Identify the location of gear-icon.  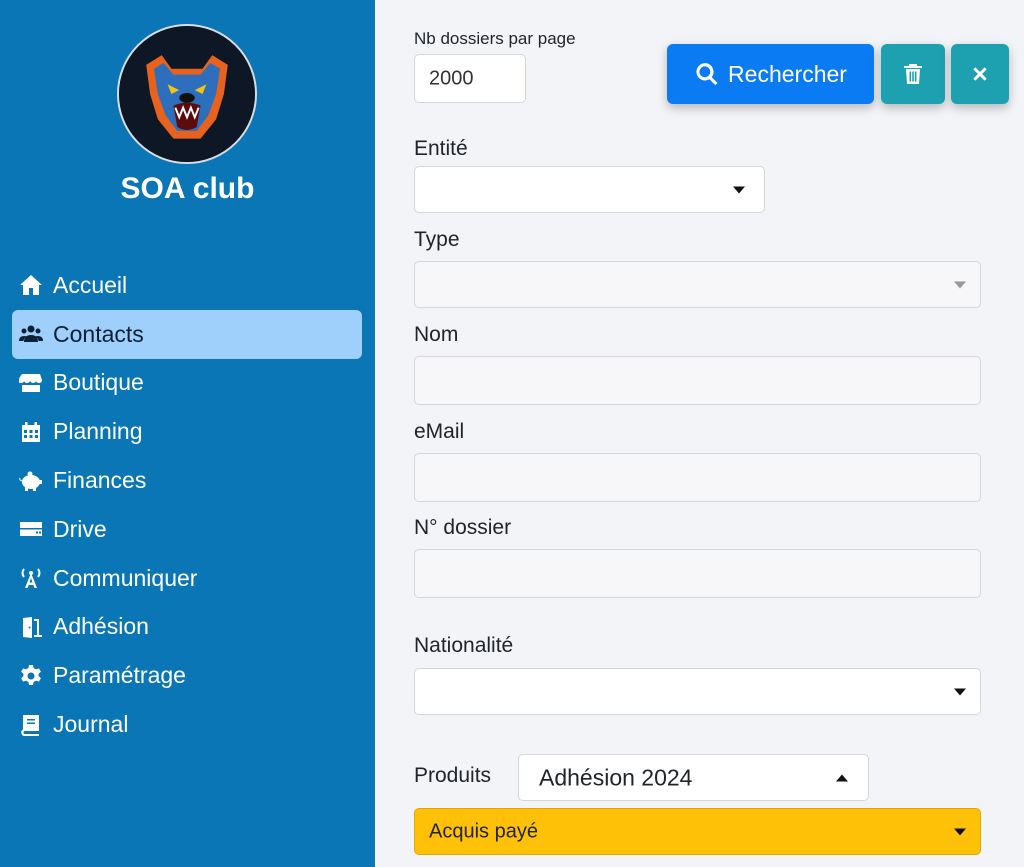
(33, 676).